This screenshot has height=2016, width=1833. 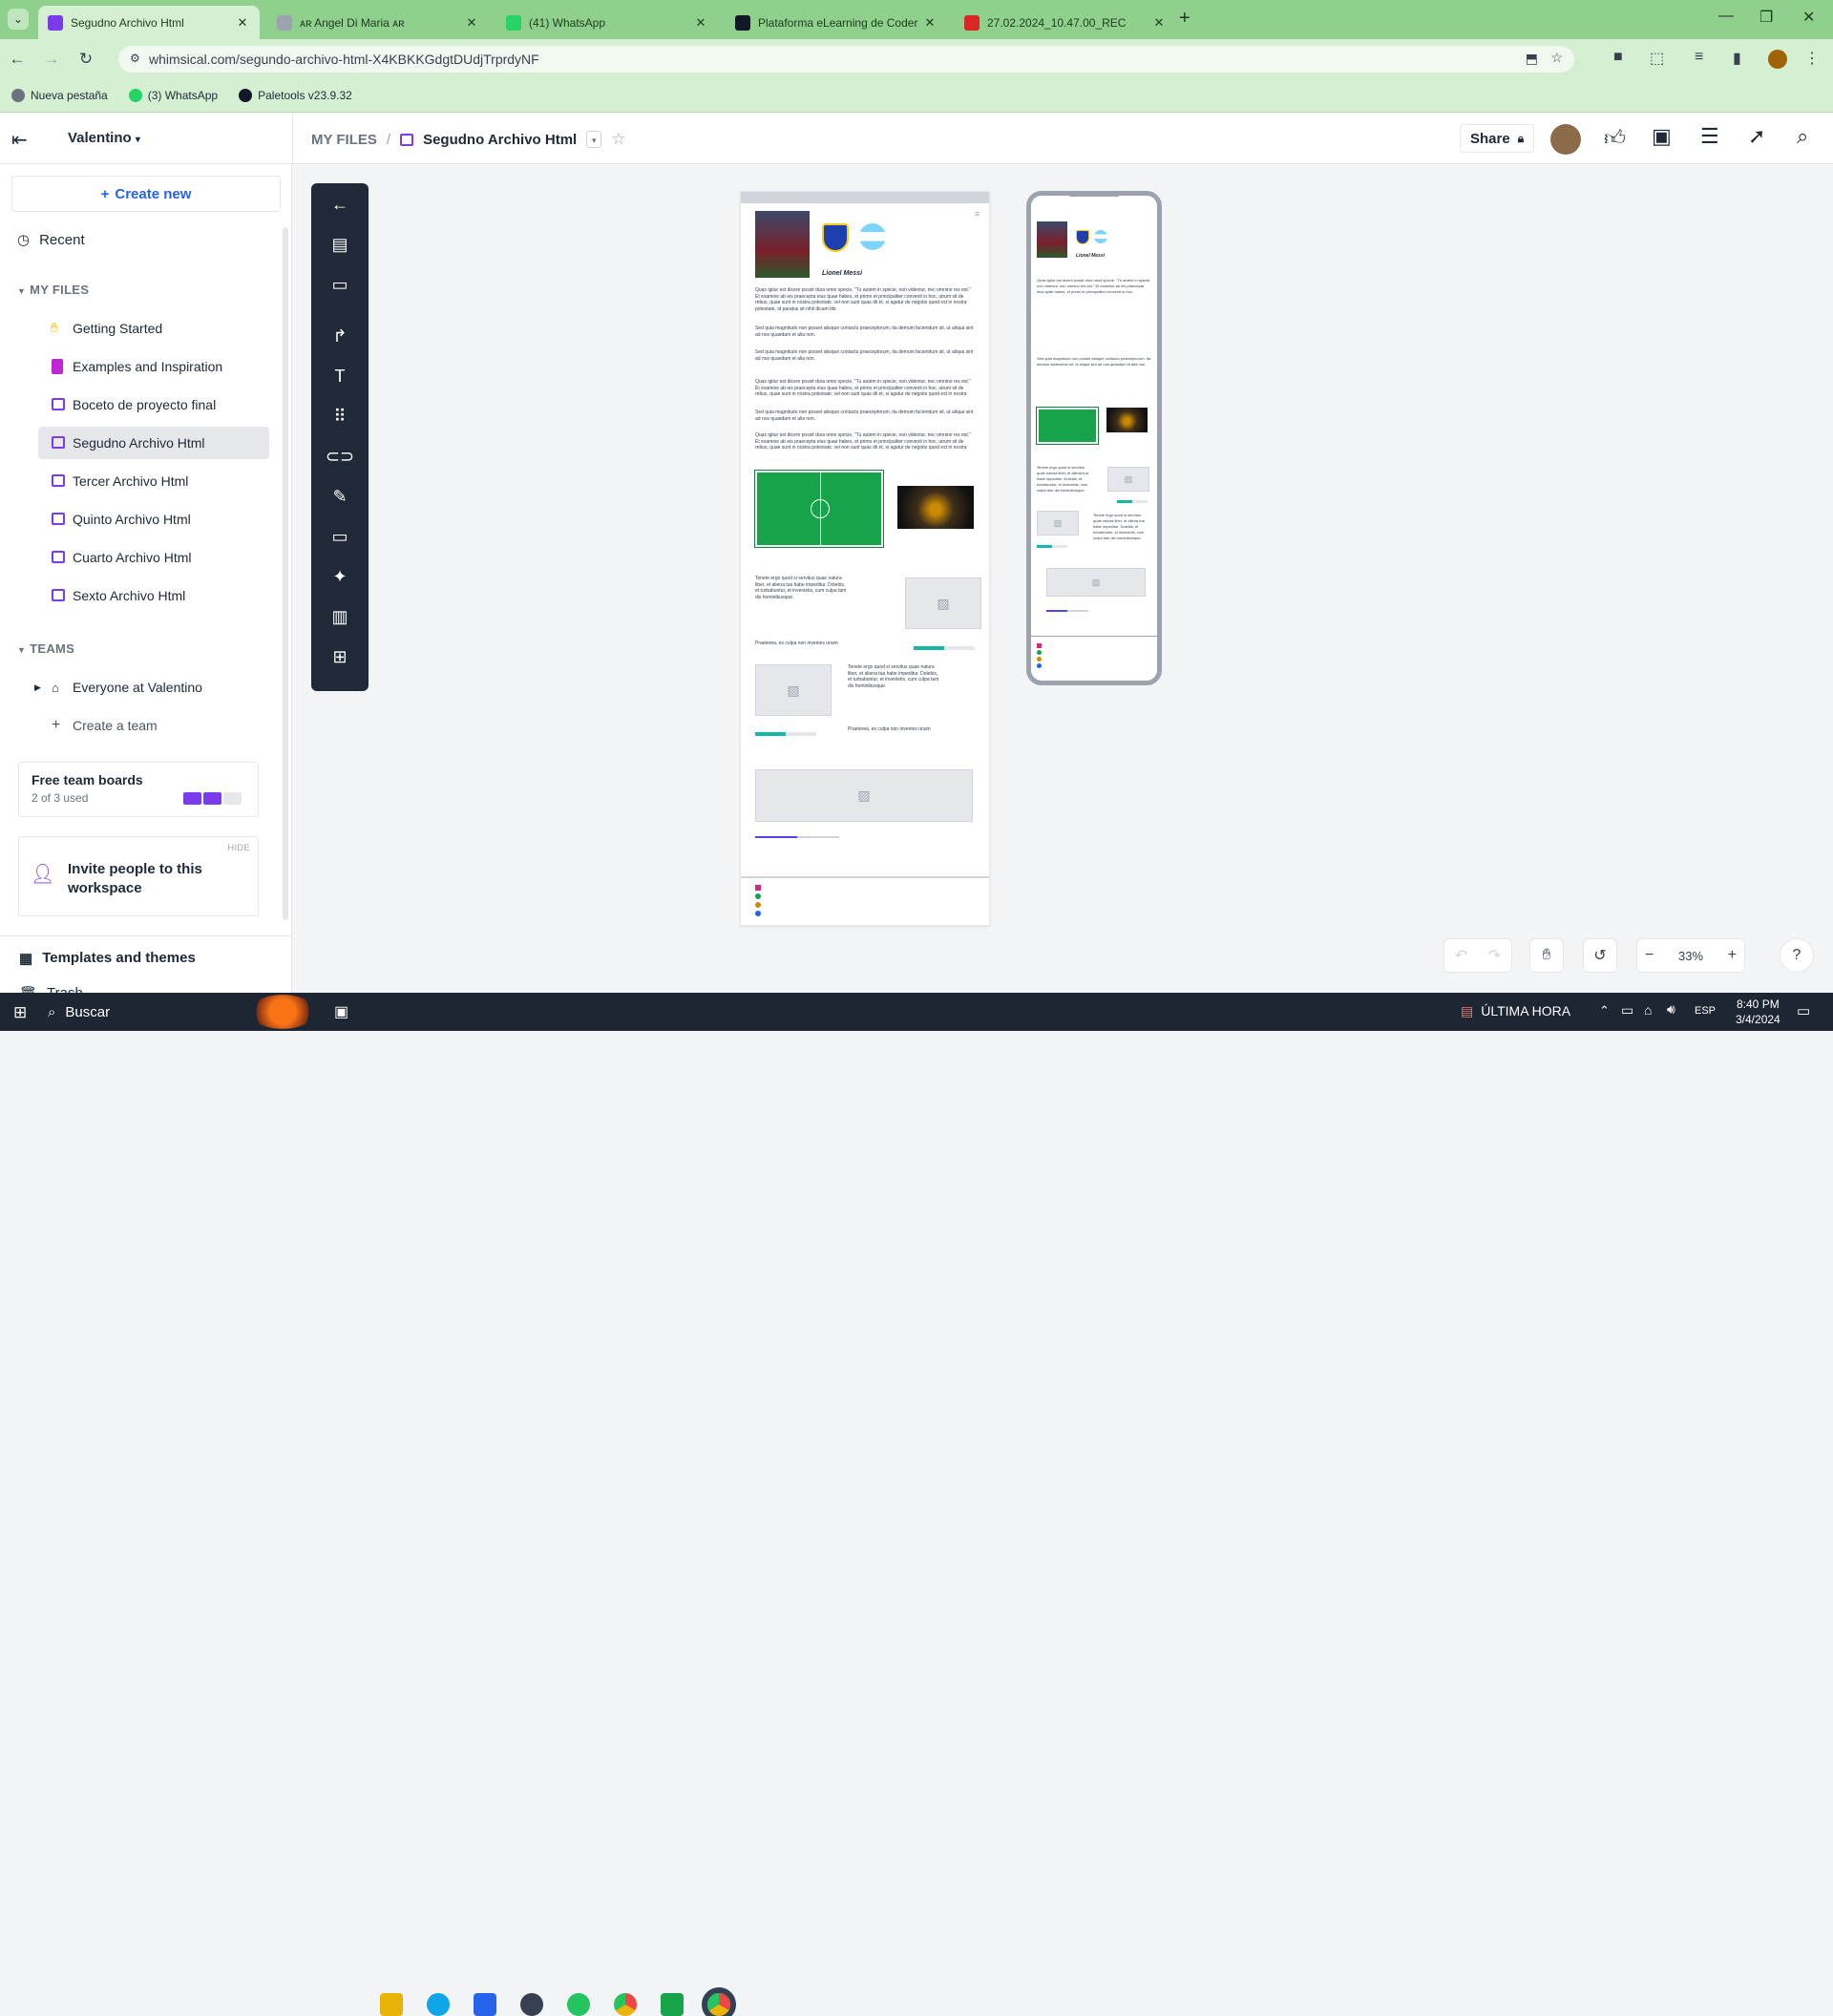 What do you see at coordinates (1600, 955) in the screenshot?
I see `history-button: ↺` at bounding box center [1600, 955].